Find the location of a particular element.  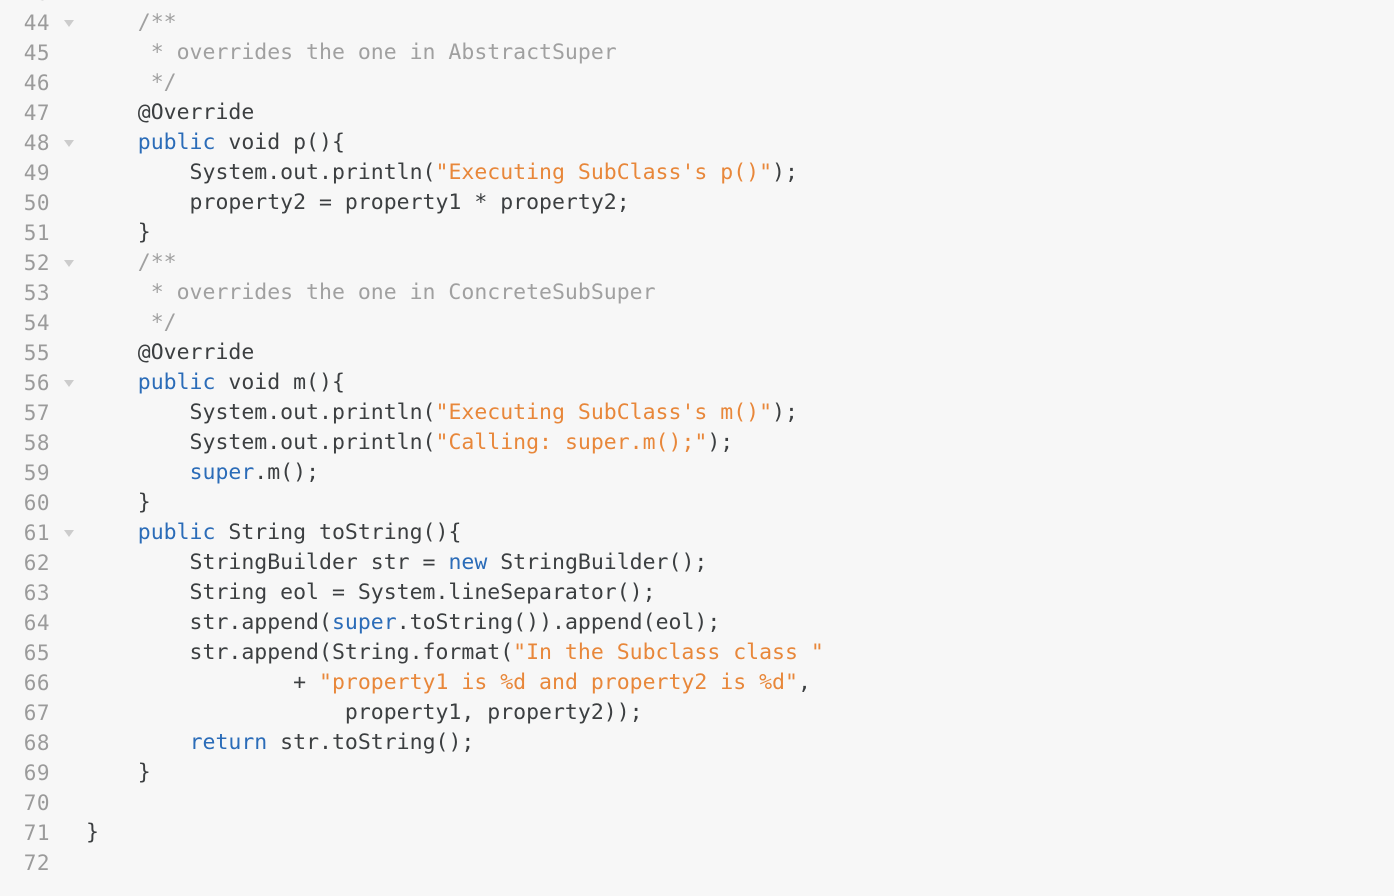

line-number: 66 is located at coordinates (36, 683).